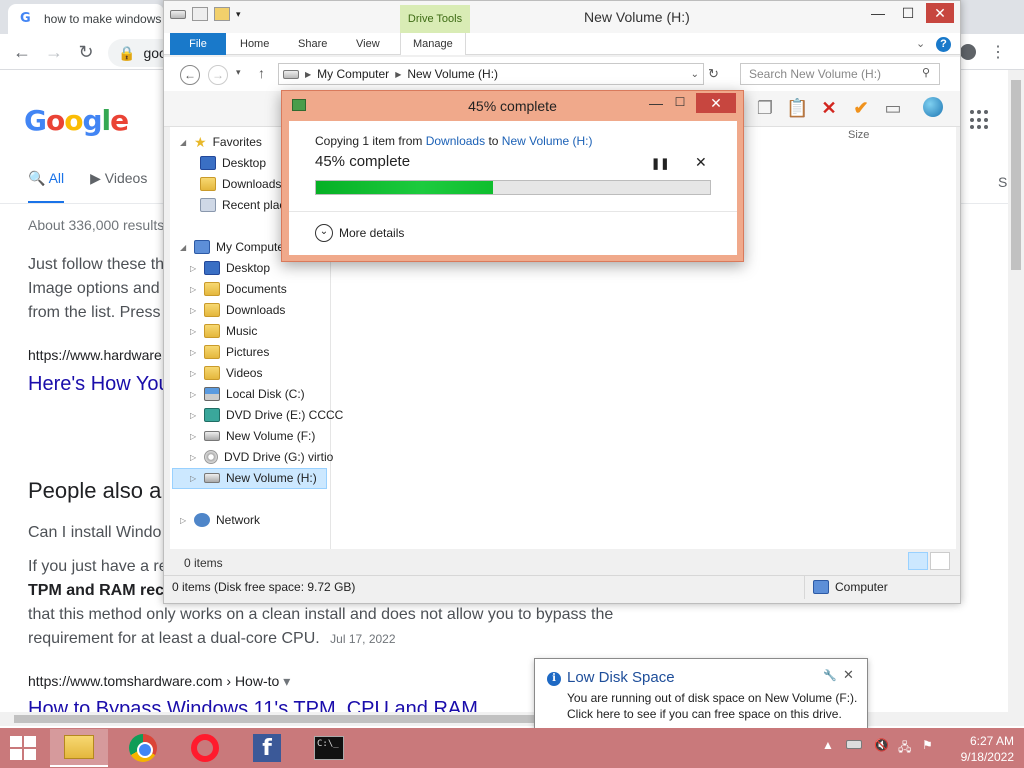 The width and height of the screenshot is (1024, 768). Describe the element at coordinates (828, 748) in the screenshot. I see `show-hidden-icons-icon: ▲` at that location.